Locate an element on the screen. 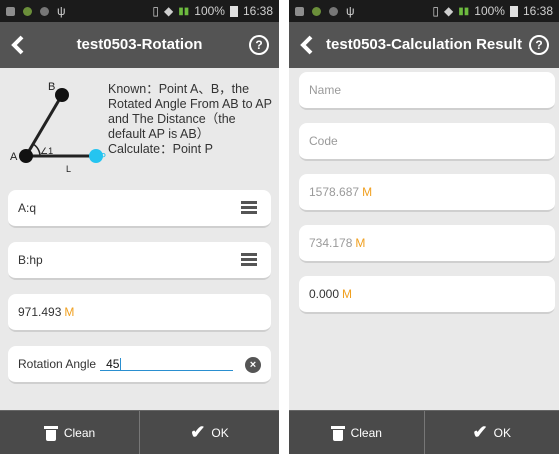  rotation-angle-input: Rotation Angle 45 × is located at coordinates (139, 365).